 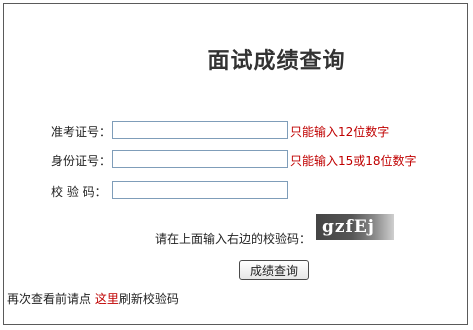 What do you see at coordinates (148, 299) in the screenshot?
I see `refresh-suffix: 刷新校验码` at bounding box center [148, 299].